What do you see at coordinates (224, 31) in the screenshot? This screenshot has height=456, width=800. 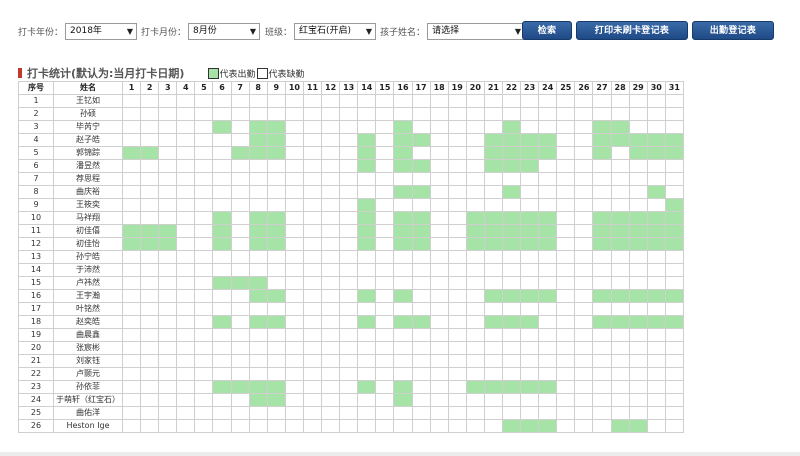 I see `month-select: 8月份 ▼` at bounding box center [224, 31].